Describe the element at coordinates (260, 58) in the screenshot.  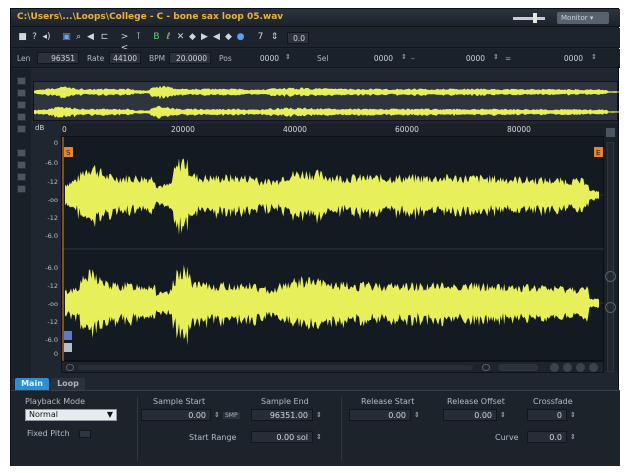
I see `pos-field: 0000` at that location.